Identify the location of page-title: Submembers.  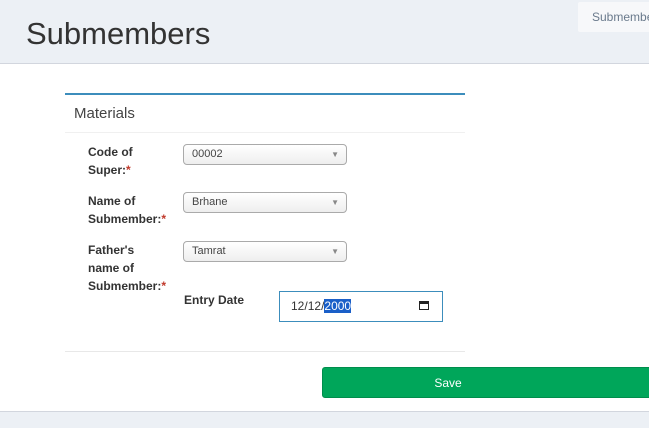
(118, 33).